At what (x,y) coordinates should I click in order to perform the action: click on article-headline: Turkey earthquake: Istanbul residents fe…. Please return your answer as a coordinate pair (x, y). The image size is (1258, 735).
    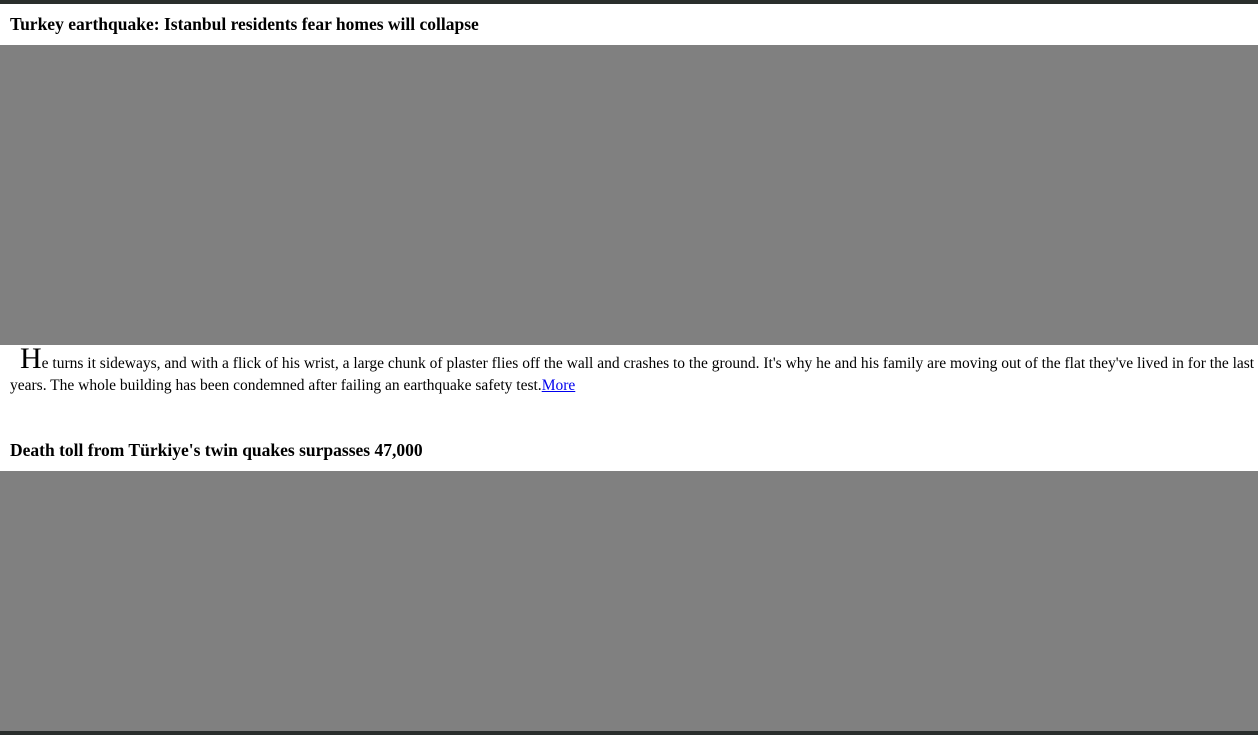
    Looking at the image, I should click on (244, 24).